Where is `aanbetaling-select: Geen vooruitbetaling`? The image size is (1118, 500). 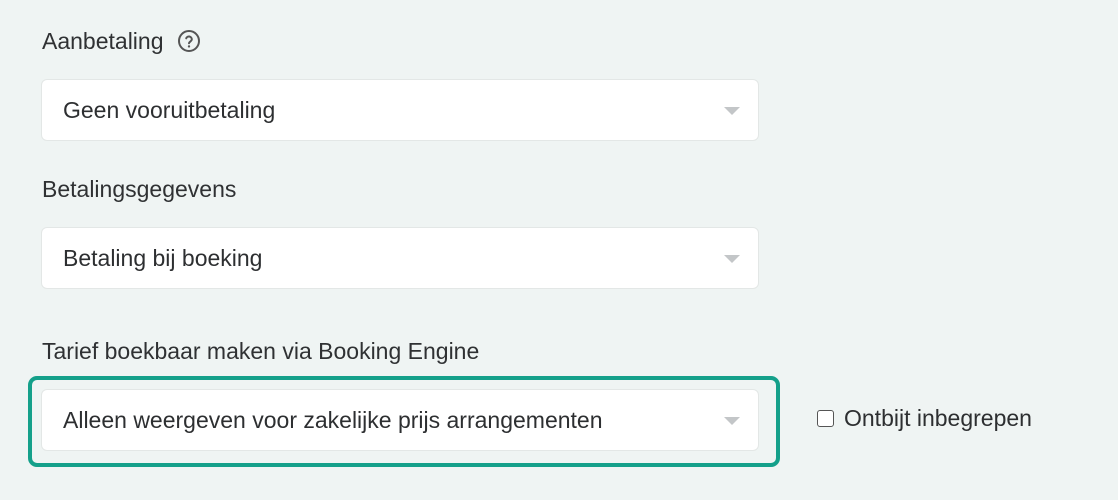 aanbetaling-select: Geen vooruitbetaling is located at coordinates (400, 110).